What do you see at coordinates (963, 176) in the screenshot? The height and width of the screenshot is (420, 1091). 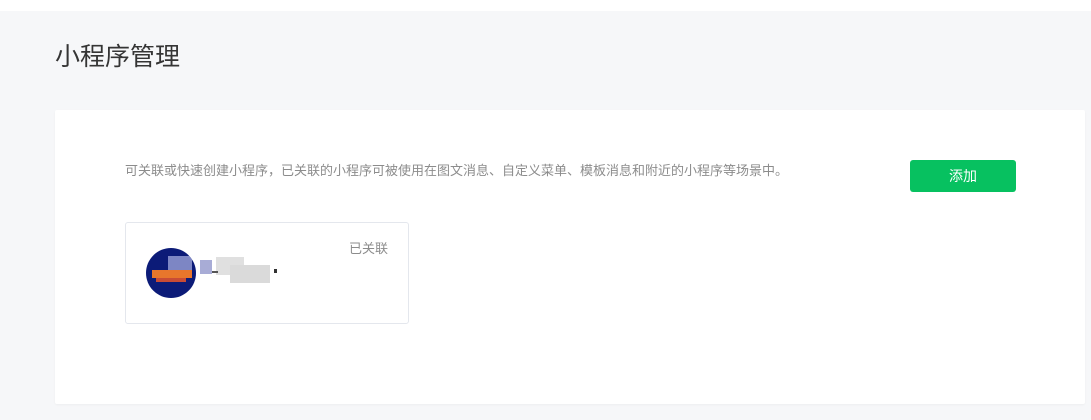 I see `add-button: 添加` at bounding box center [963, 176].